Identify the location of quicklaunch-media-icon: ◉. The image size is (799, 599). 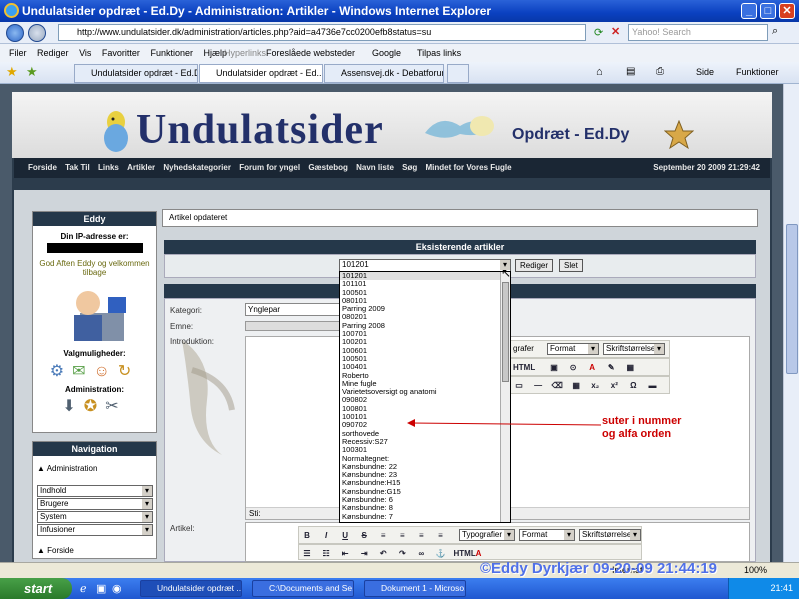
(117, 588).